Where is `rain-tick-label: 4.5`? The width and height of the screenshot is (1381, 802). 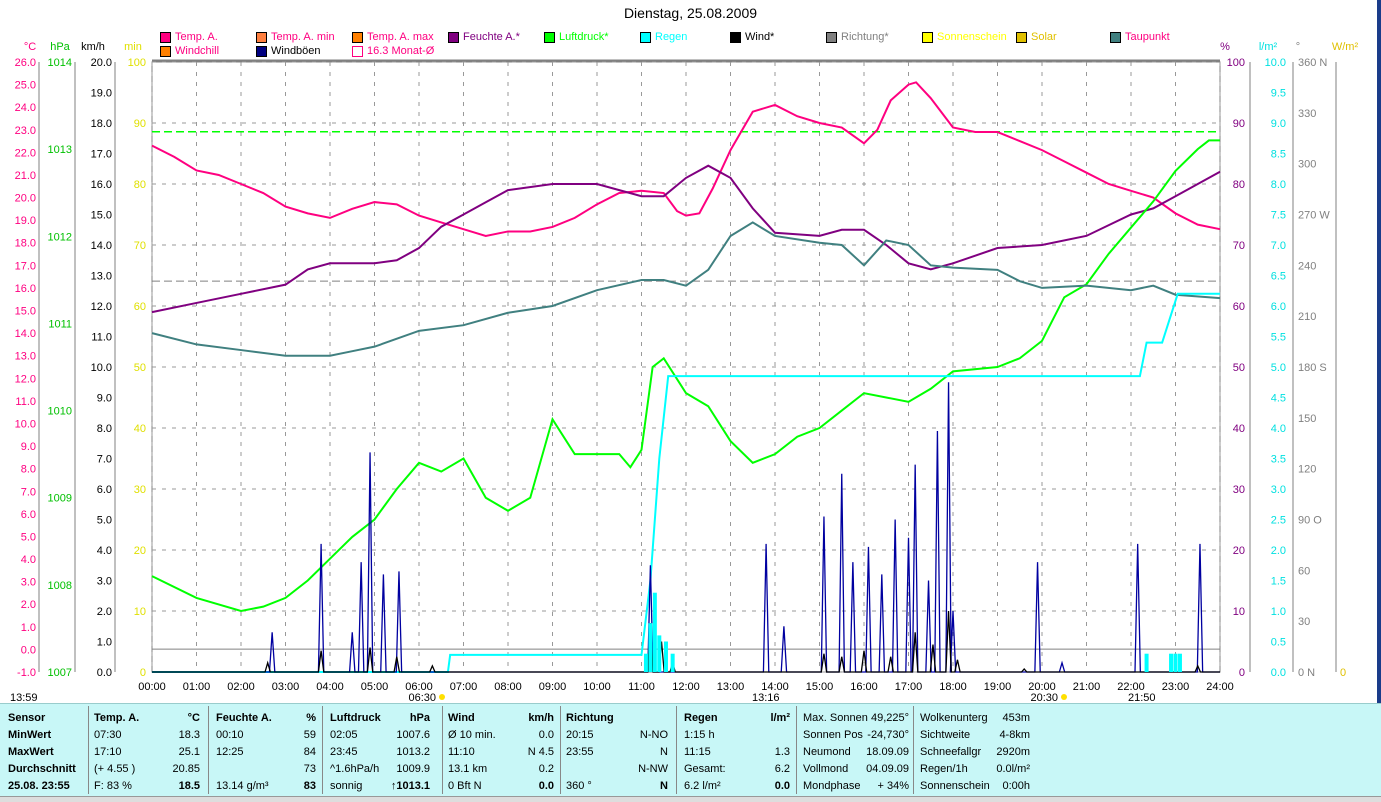 rain-tick-label: 4.5 is located at coordinates (1278, 399).